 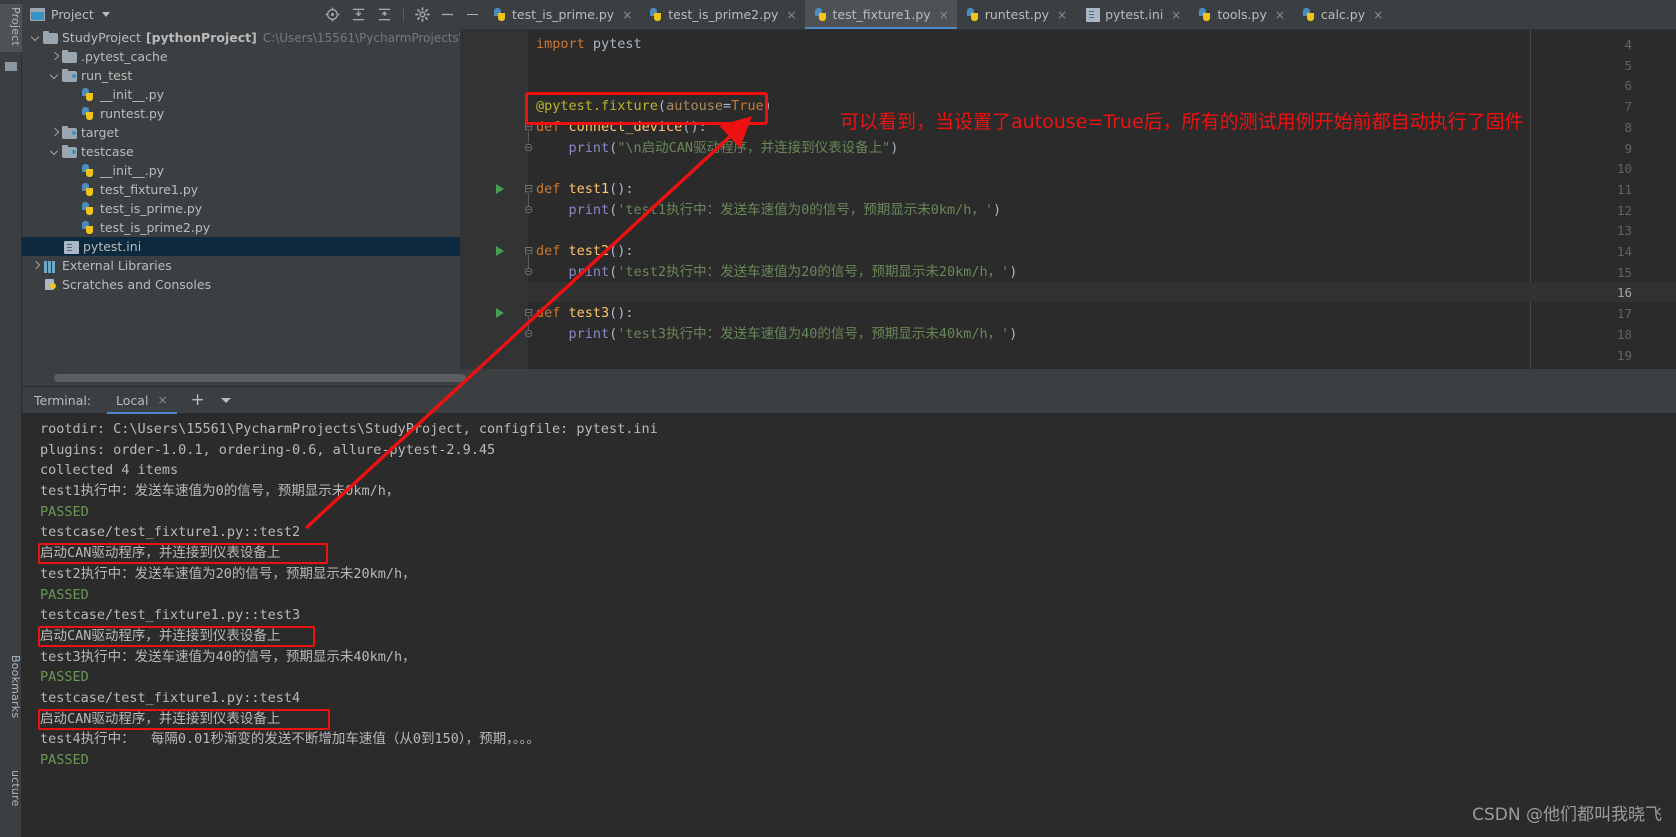 I want to click on line-number: 16, so click(x=1624, y=293).